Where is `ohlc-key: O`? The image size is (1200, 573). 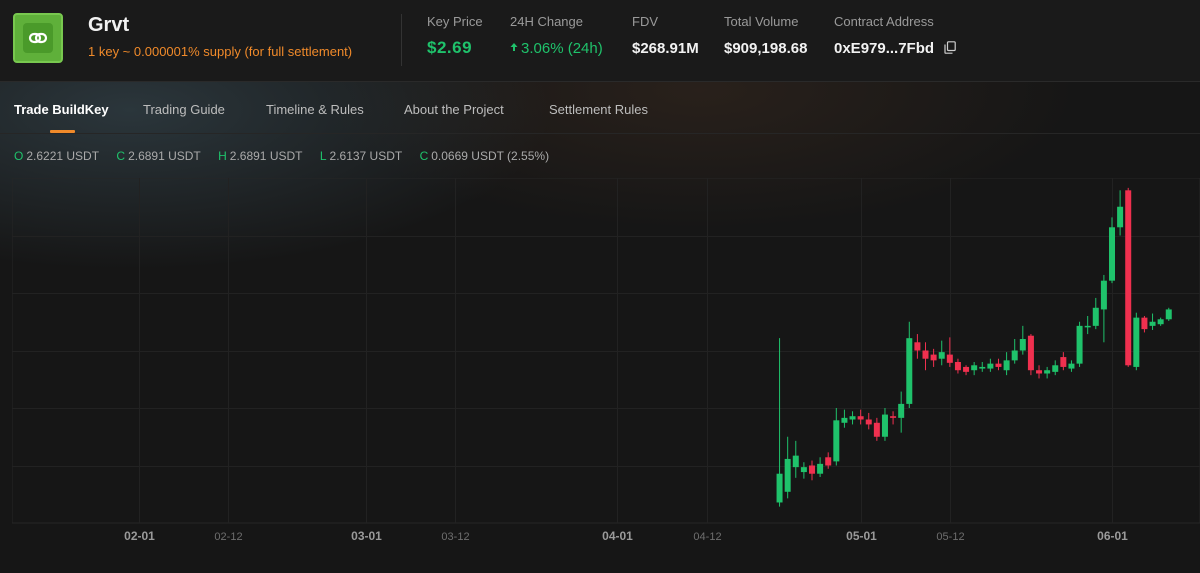
ohlc-key: O is located at coordinates (19, 156).